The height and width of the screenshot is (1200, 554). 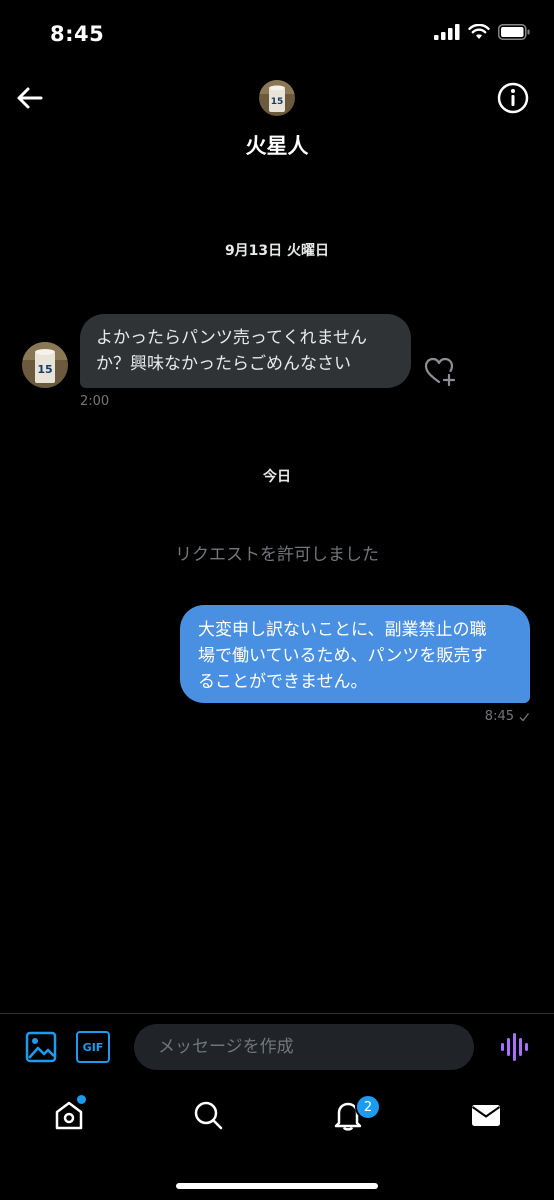 I want to click on heart-plus-icon, so click(x=440, y=372).